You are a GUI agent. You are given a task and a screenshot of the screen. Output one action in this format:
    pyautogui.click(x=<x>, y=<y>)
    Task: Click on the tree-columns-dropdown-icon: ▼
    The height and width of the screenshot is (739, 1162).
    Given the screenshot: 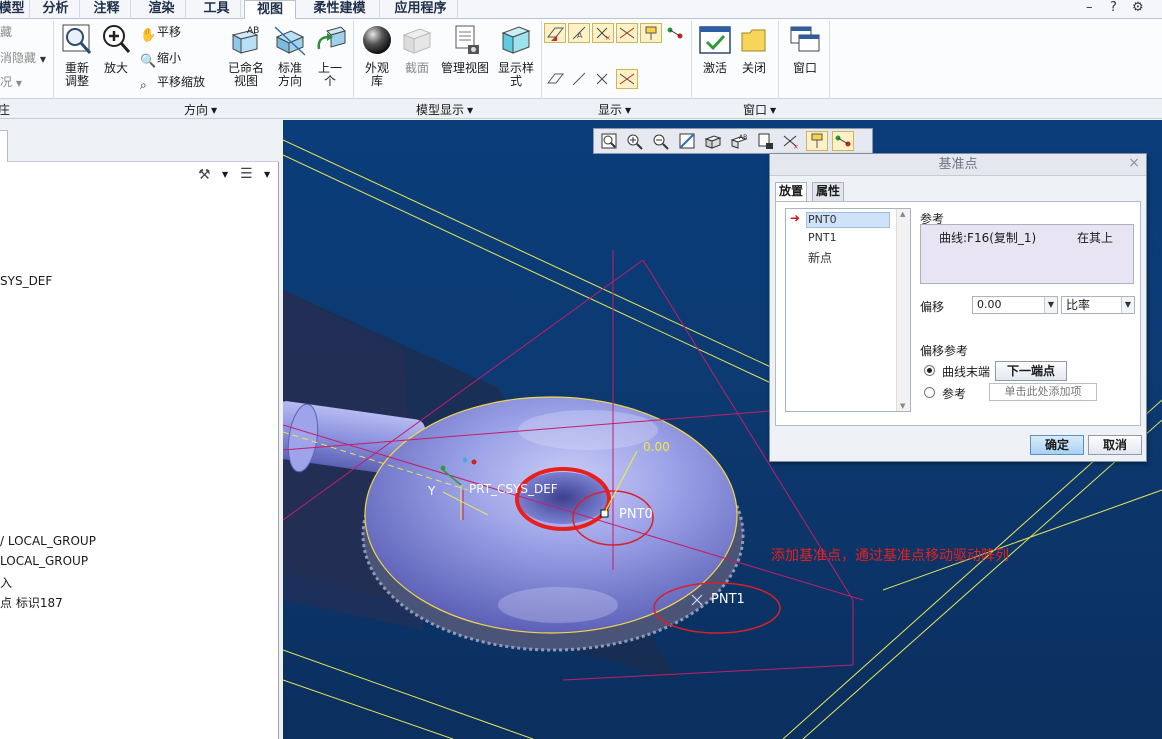 What is the action you would take?
    pyautogui.click(x=267, y=174)
    